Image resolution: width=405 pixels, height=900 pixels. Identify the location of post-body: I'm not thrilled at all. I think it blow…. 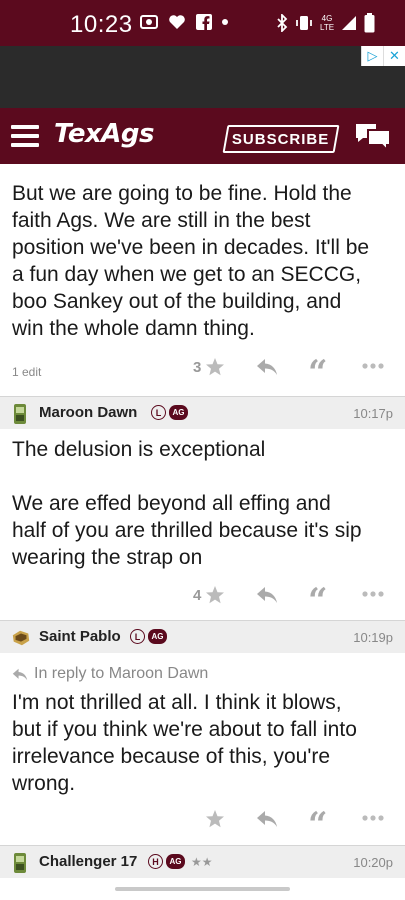
(204, 743).